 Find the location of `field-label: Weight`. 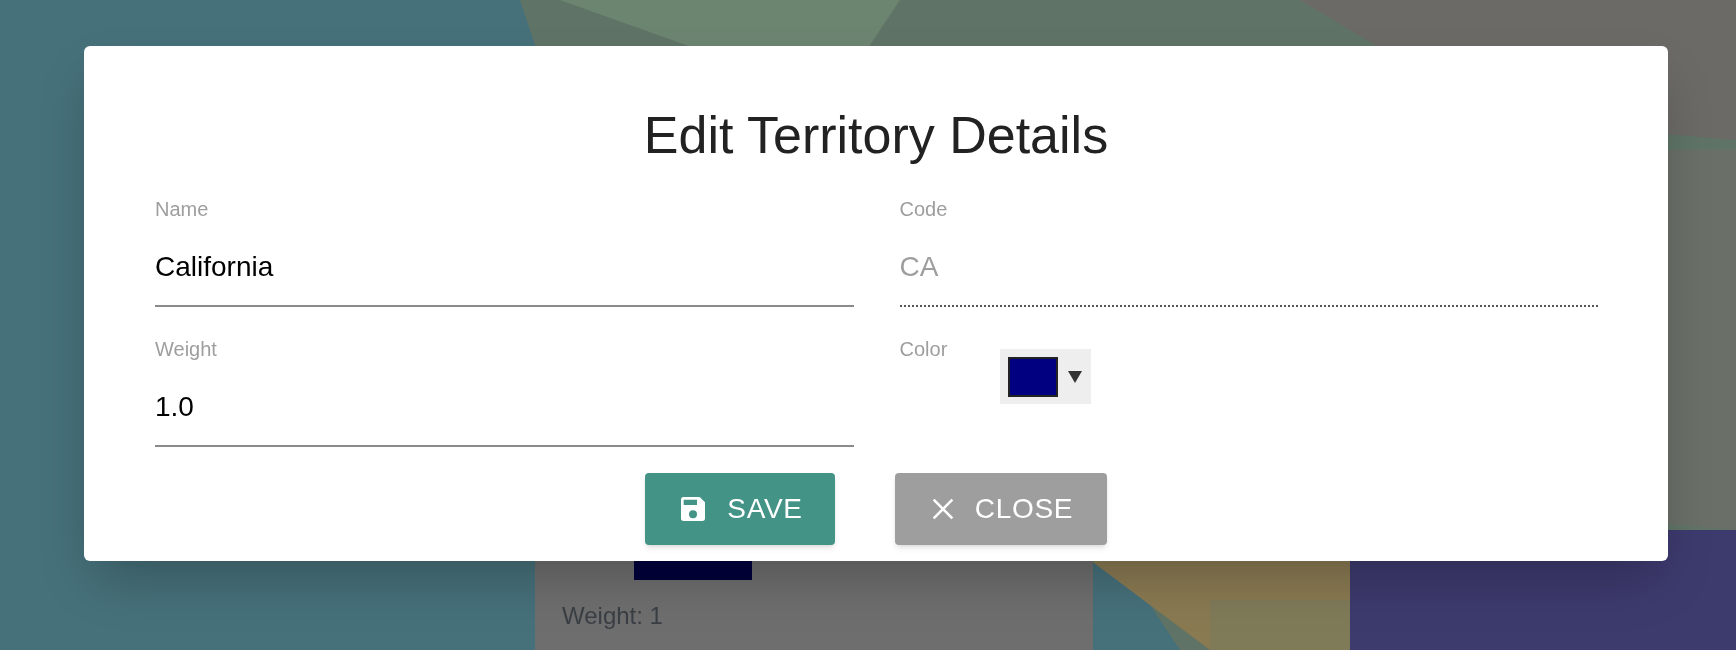

field-label: Weight is located at coordinates (186, 349).